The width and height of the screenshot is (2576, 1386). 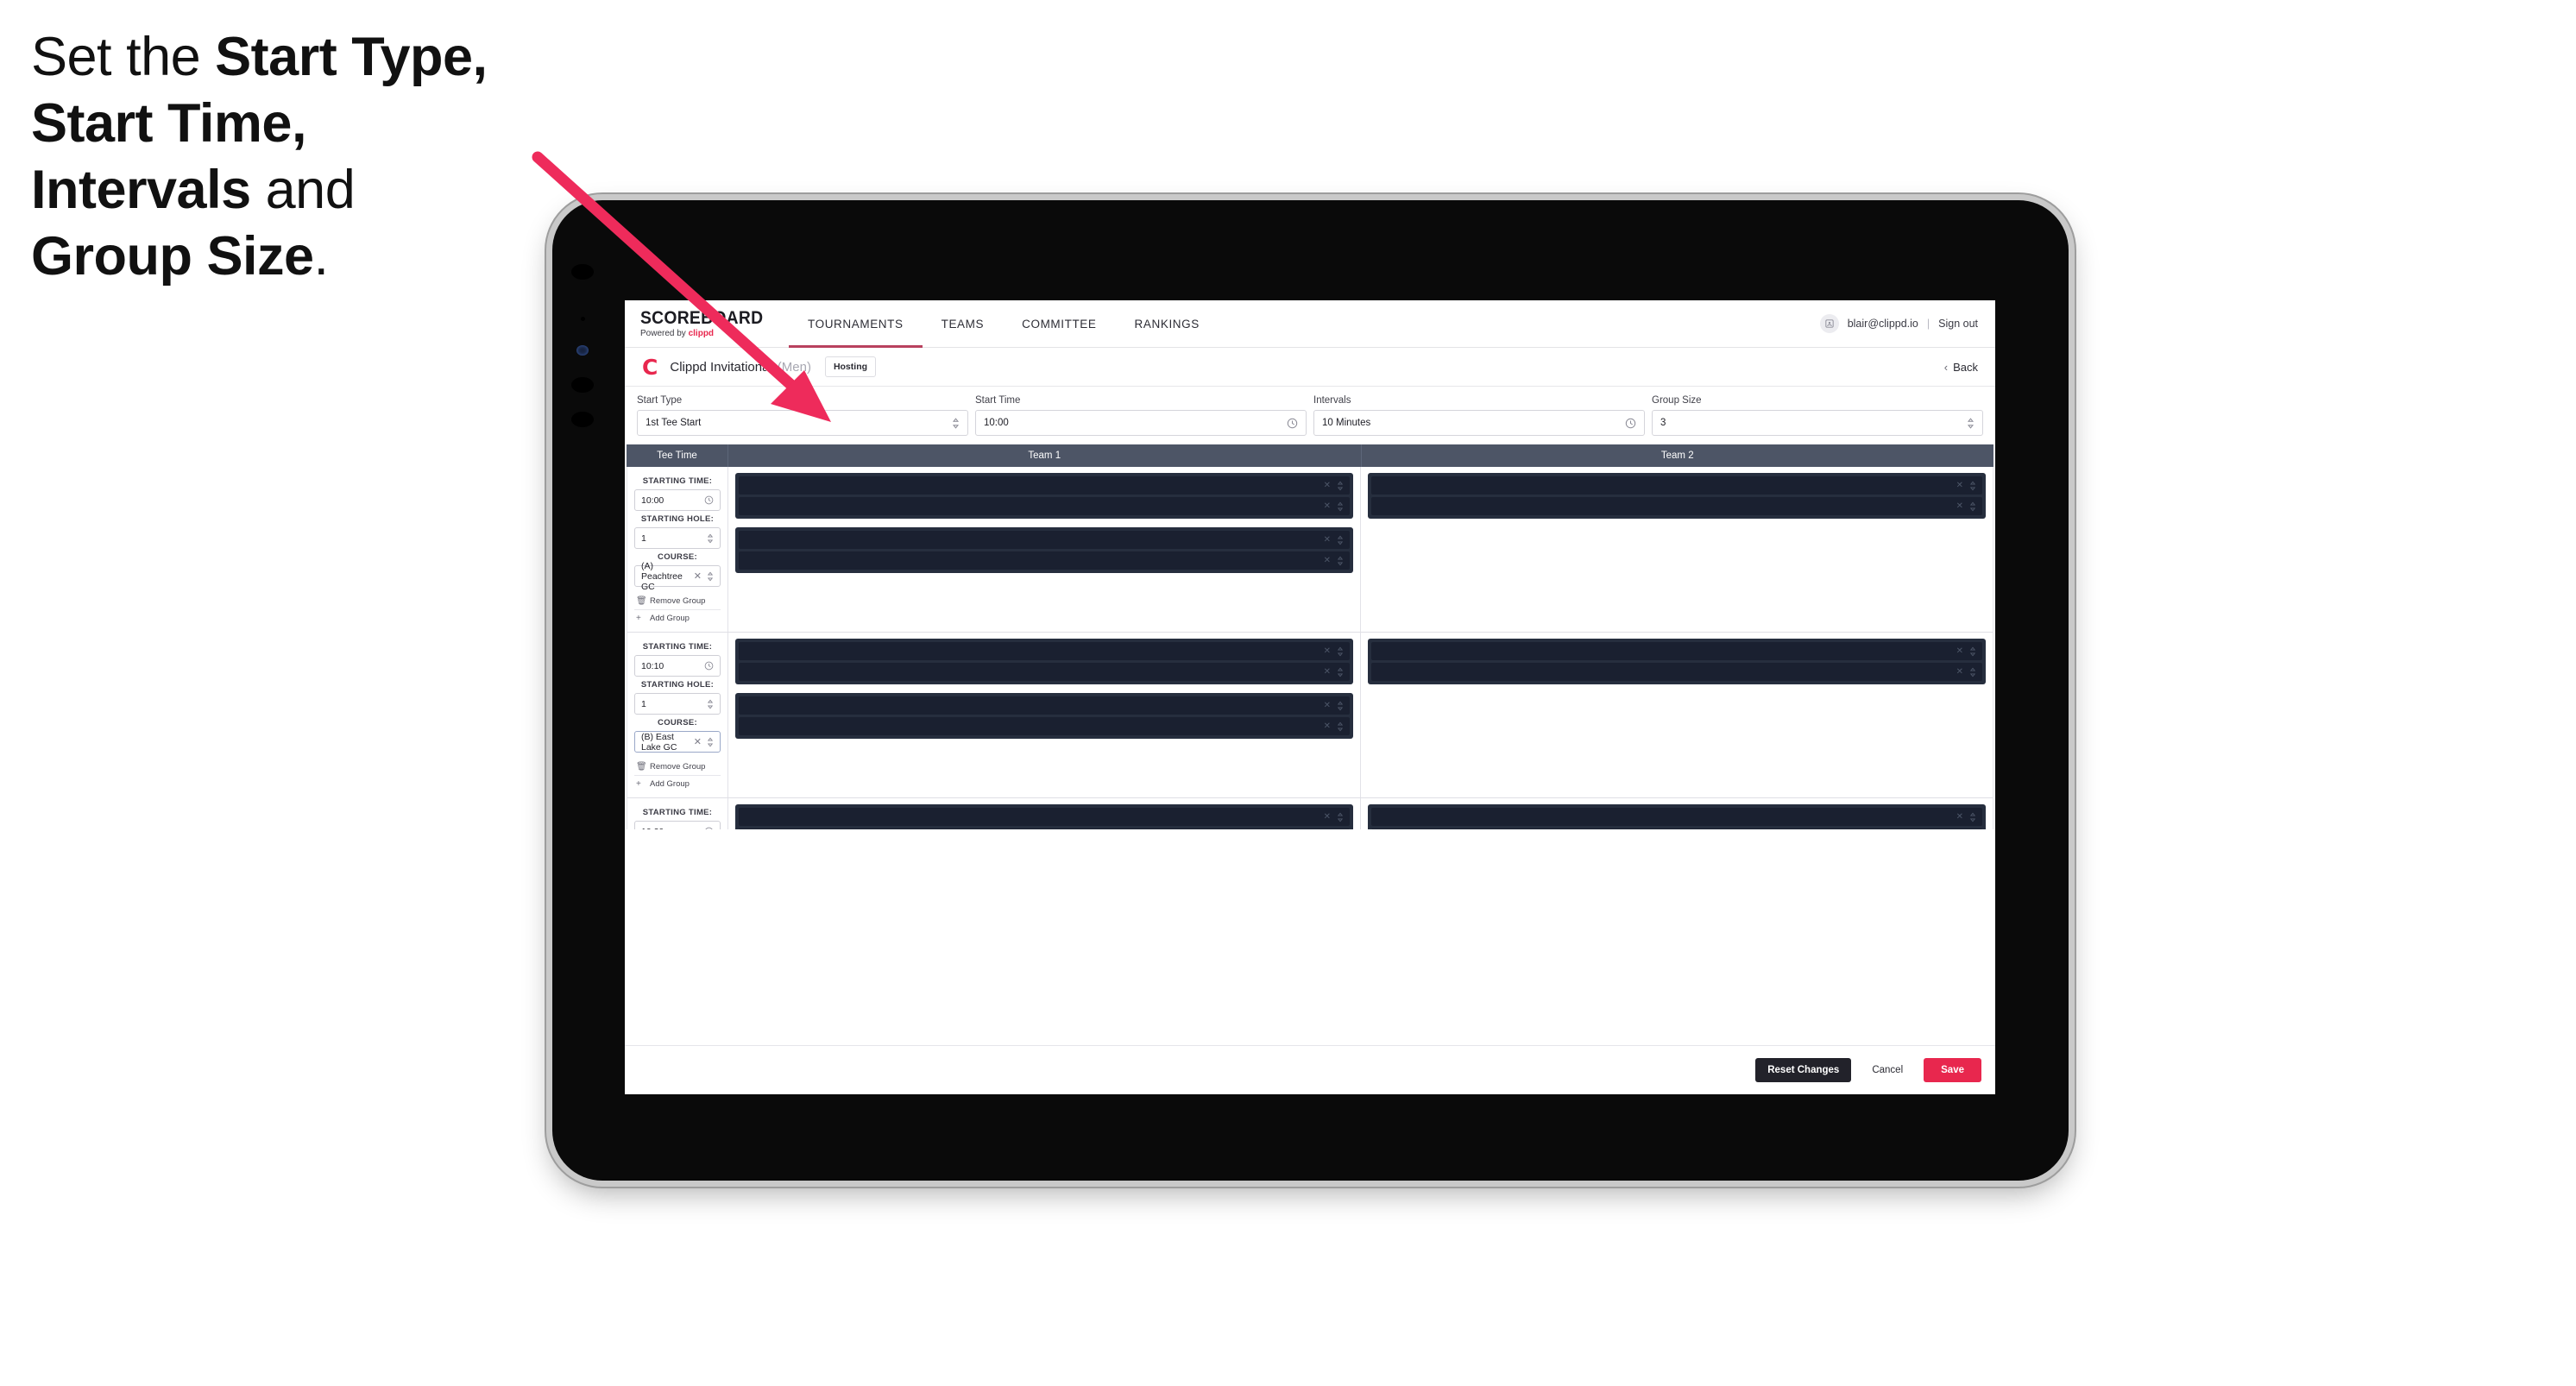 What do you see at coordinates (1961, 368) in the screenshot?
I see `back-button: ‹ Back` at bounding box center [1961, 368].